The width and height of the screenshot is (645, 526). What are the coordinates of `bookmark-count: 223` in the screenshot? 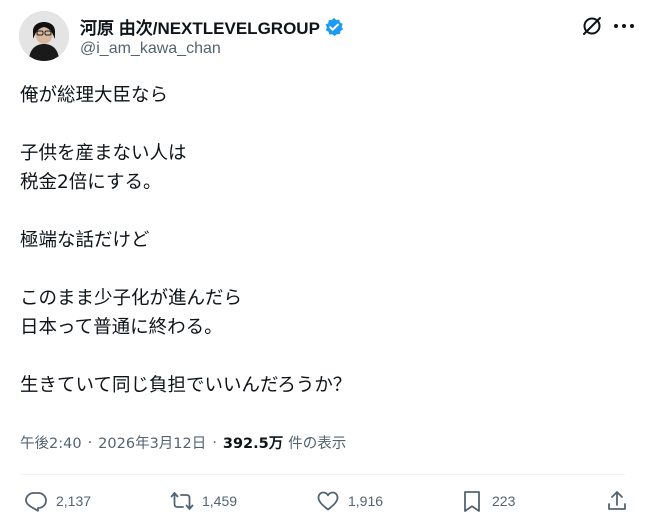 It's located at (504, 501).